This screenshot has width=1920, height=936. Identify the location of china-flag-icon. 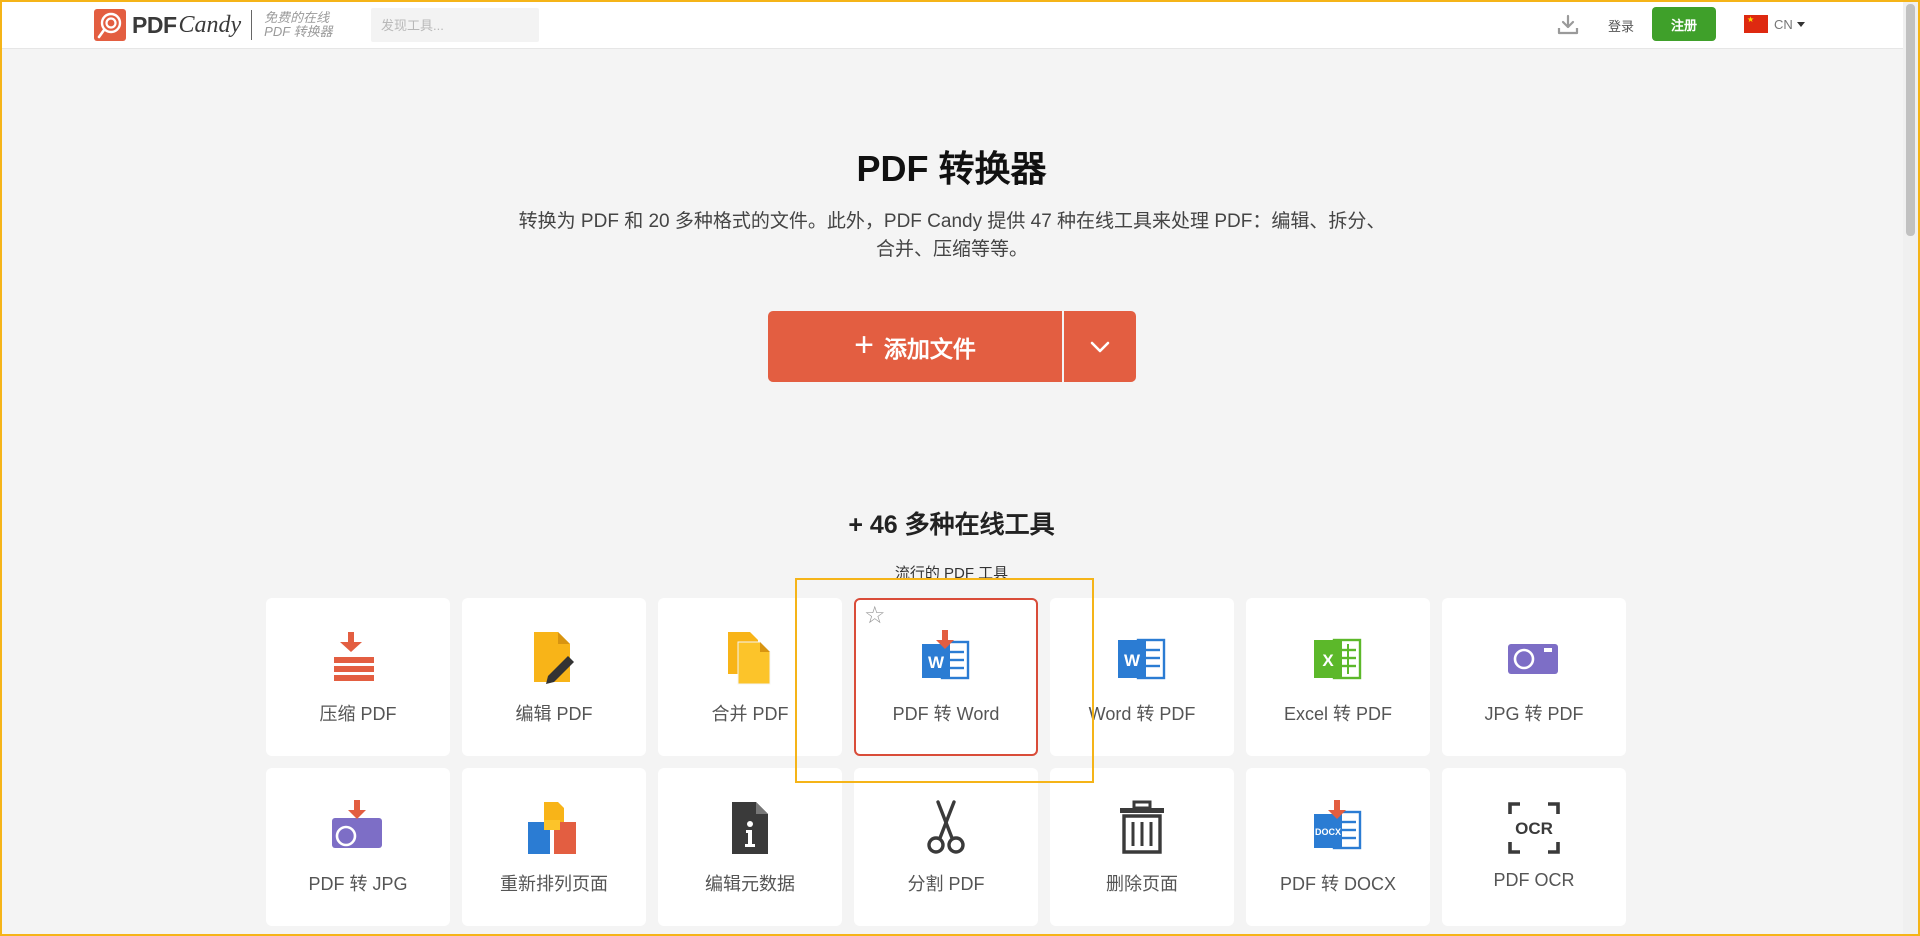
(1756, 24).